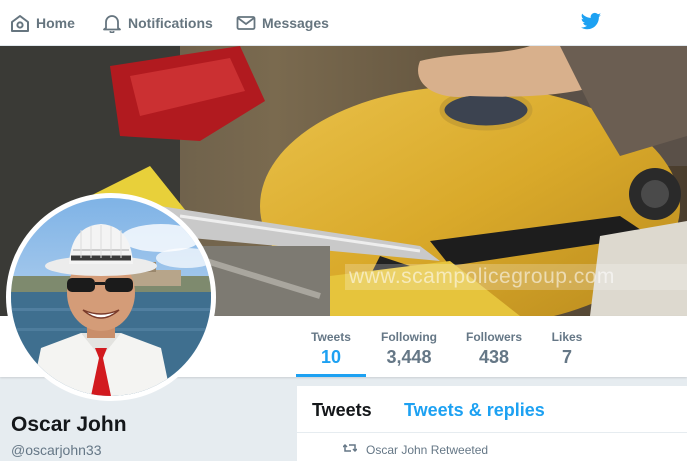 Image resolution: width=687 pixels, height=461 pixels. Describe the element at coordinates (493, 337) in the screenshot. I see `stat-followers-label: Followers` at that location.